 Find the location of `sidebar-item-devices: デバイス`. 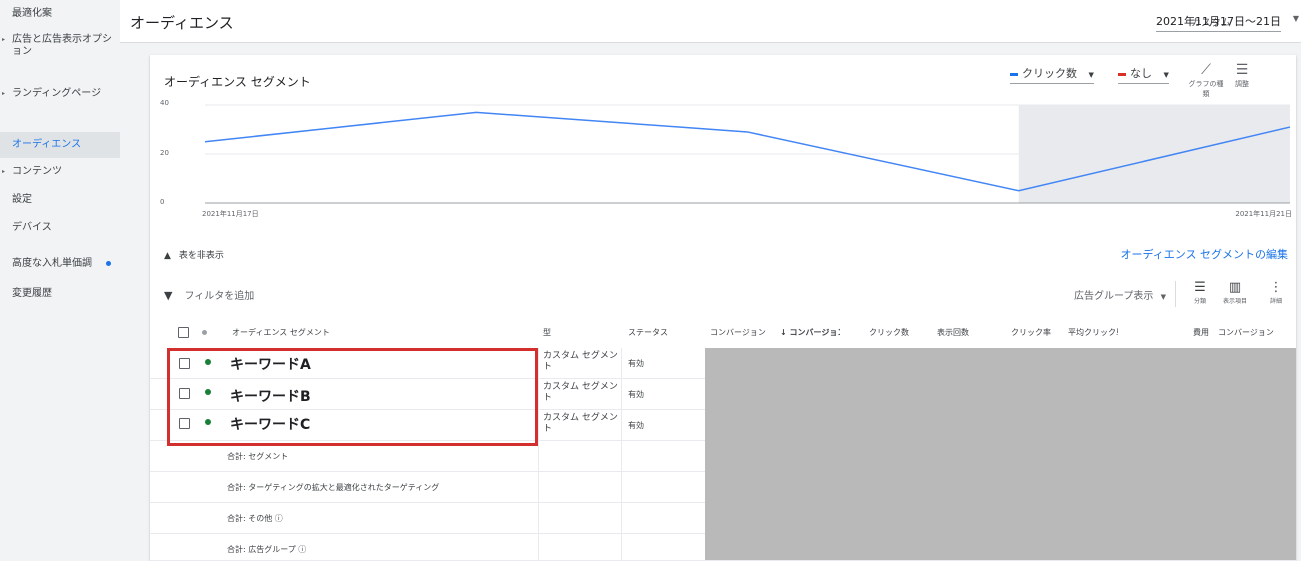

sidebar-item-devices: デバイス is located at coordinates (60, 230).